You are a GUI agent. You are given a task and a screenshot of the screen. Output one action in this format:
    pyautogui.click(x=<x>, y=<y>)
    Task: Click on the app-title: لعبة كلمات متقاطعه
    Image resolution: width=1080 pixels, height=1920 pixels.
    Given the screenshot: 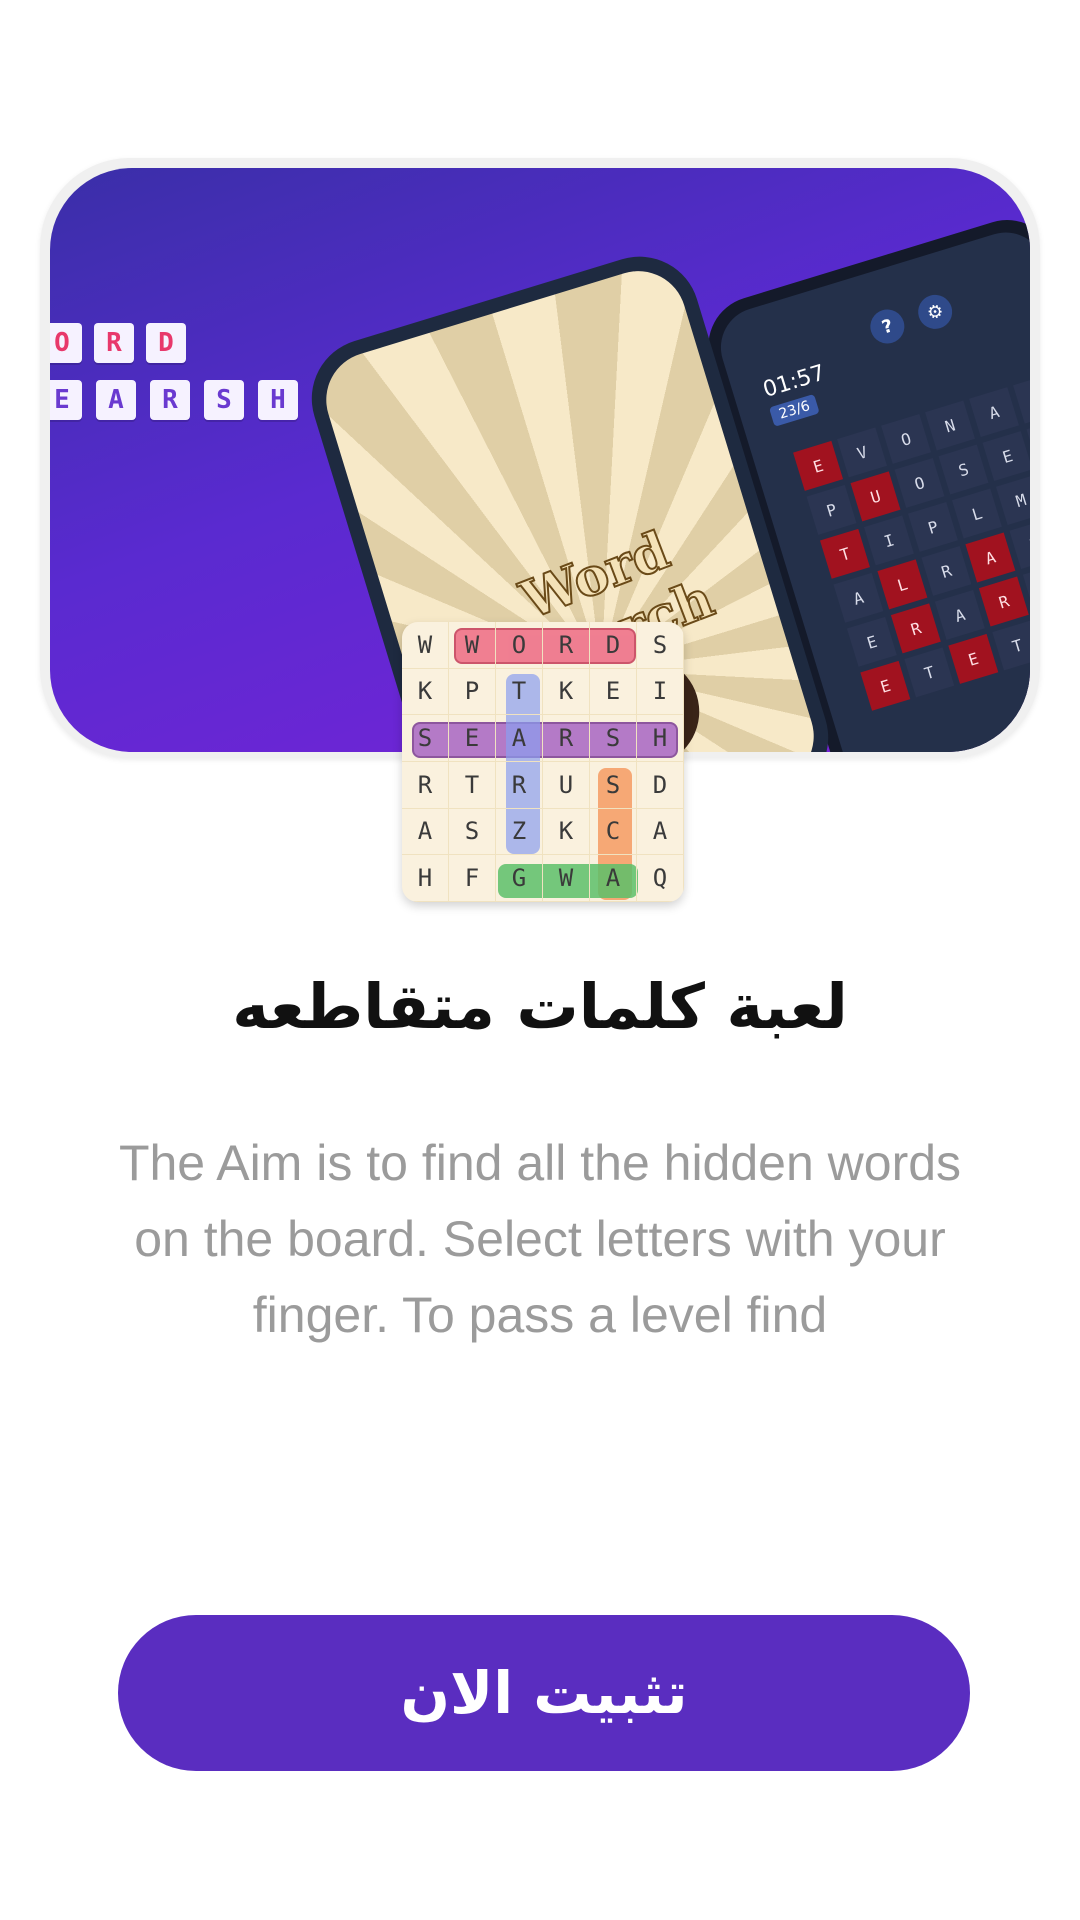 What is the action you would take?
    pyautogui.click(x=540, y=1006)
    